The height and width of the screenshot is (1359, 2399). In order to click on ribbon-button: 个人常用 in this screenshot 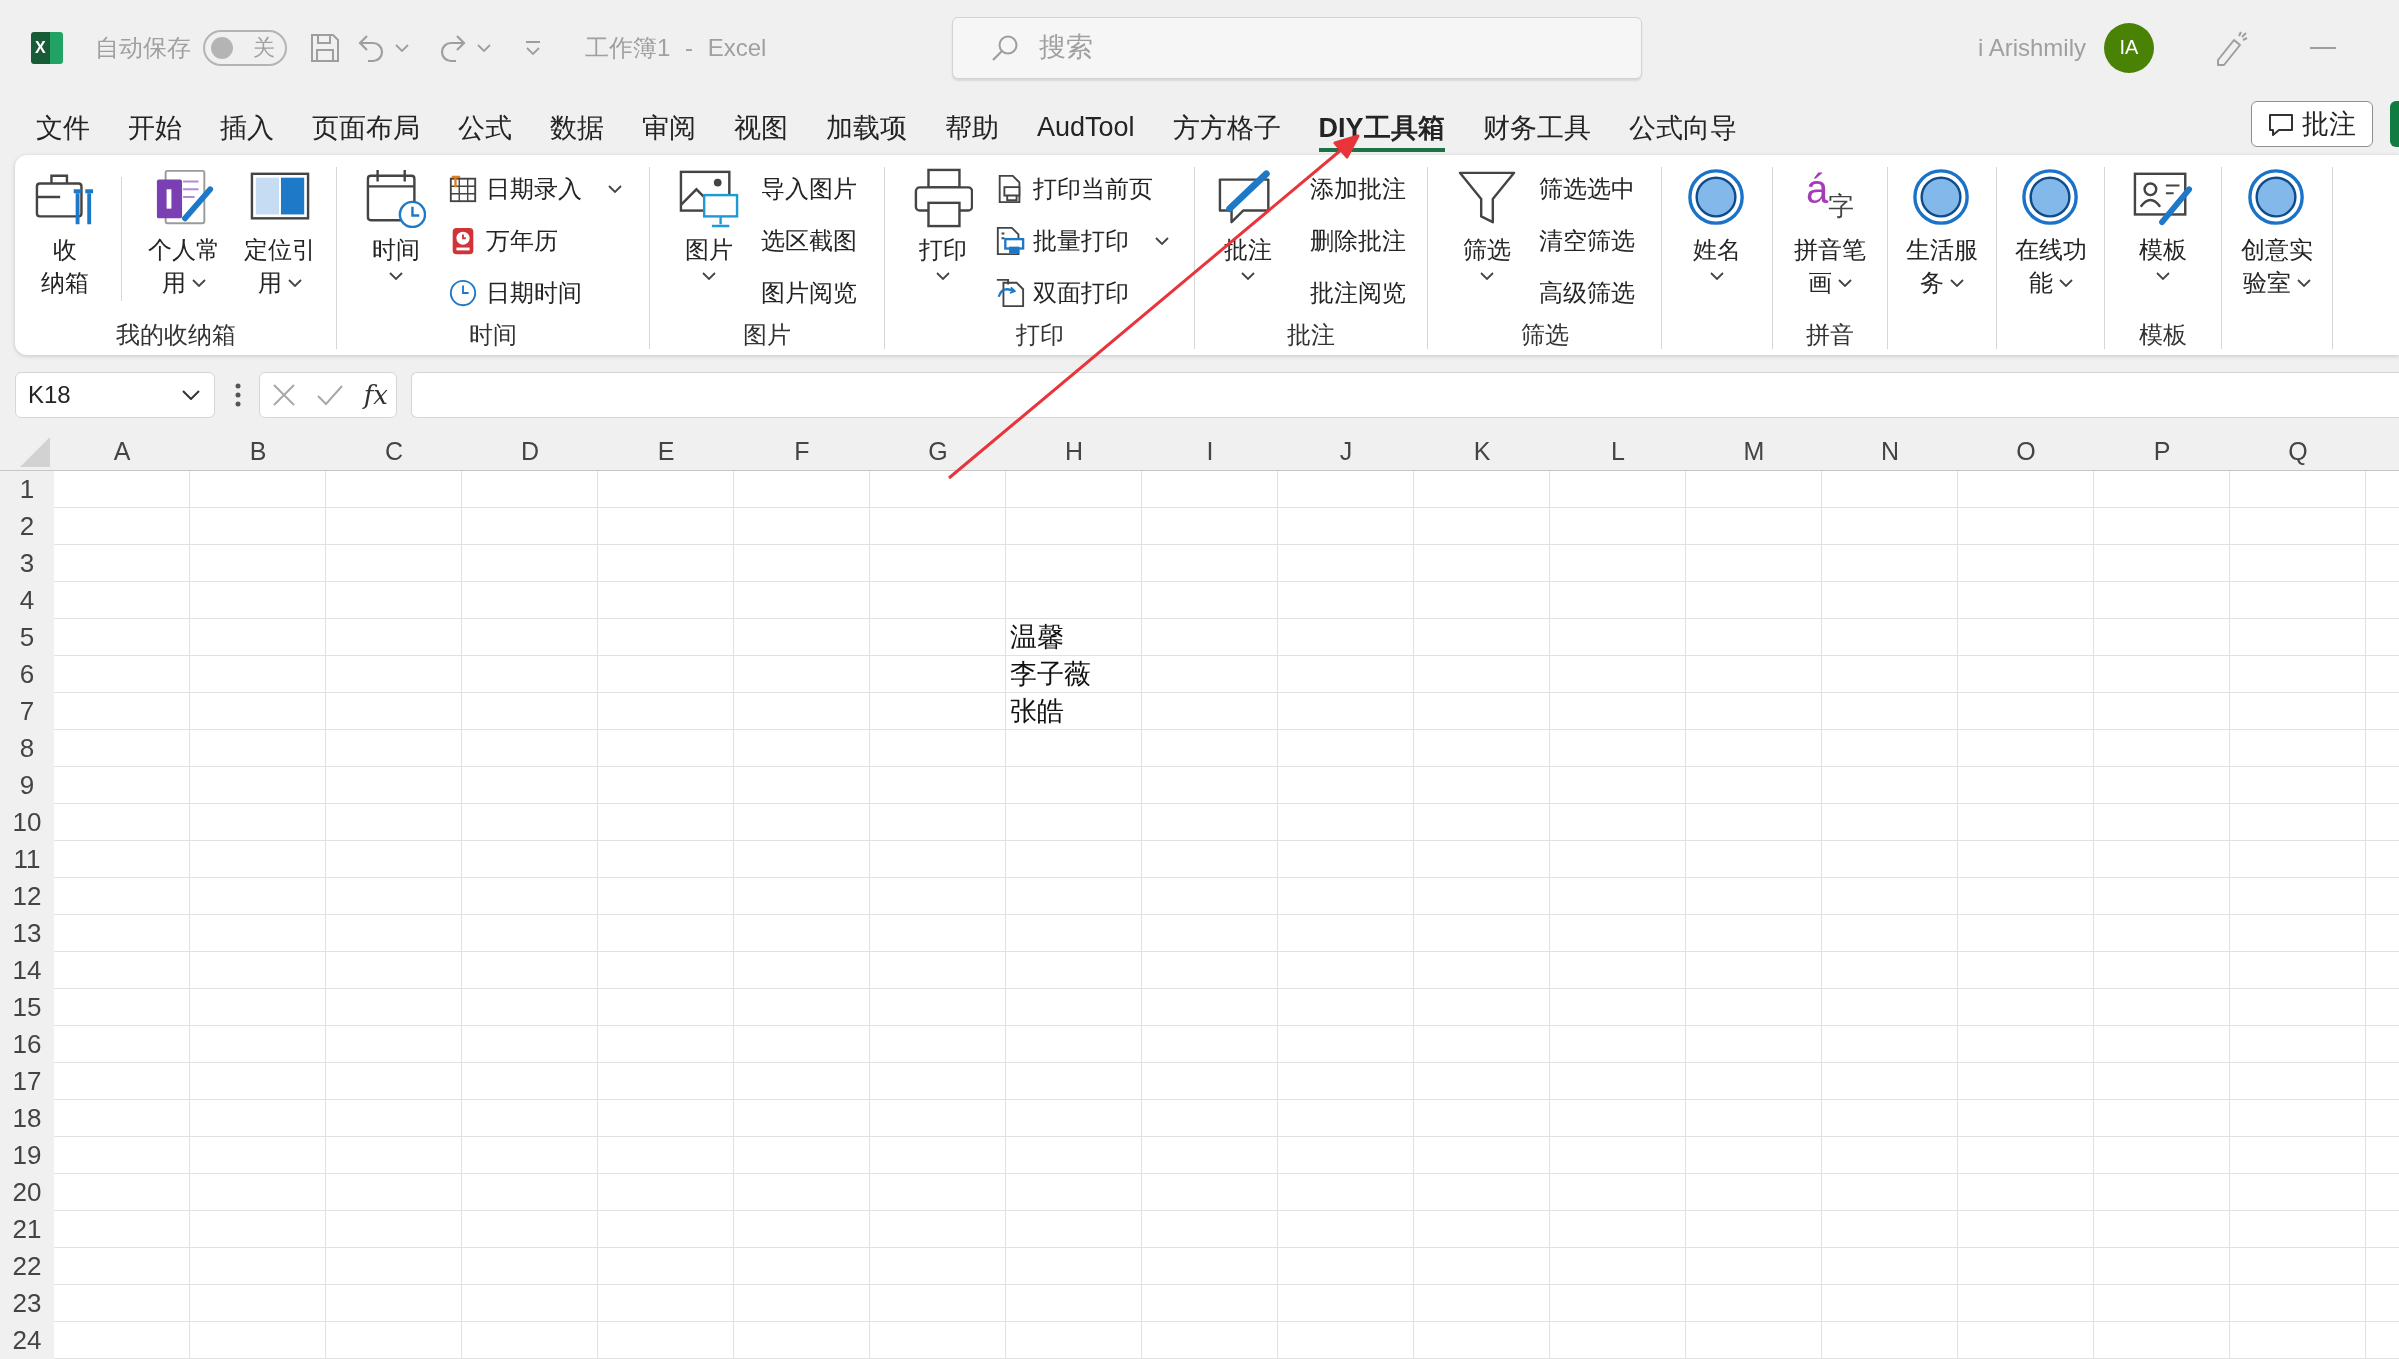, I will do `click(184, 233)`.